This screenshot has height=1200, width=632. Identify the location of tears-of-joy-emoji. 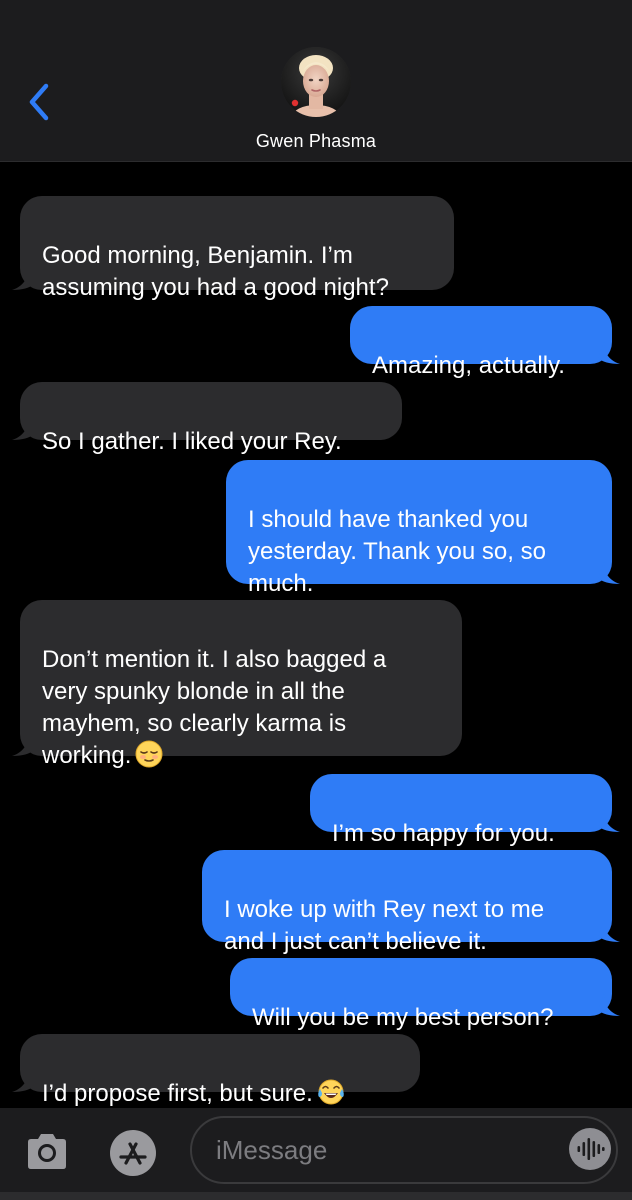
(330, 1092).